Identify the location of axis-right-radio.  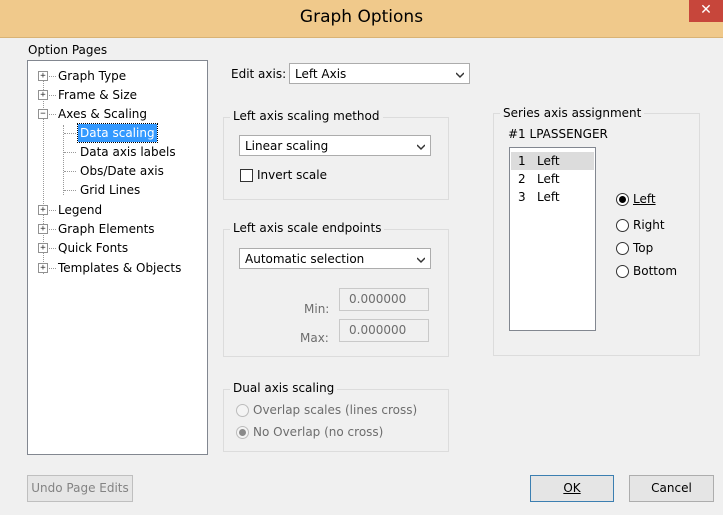
(622, 225).